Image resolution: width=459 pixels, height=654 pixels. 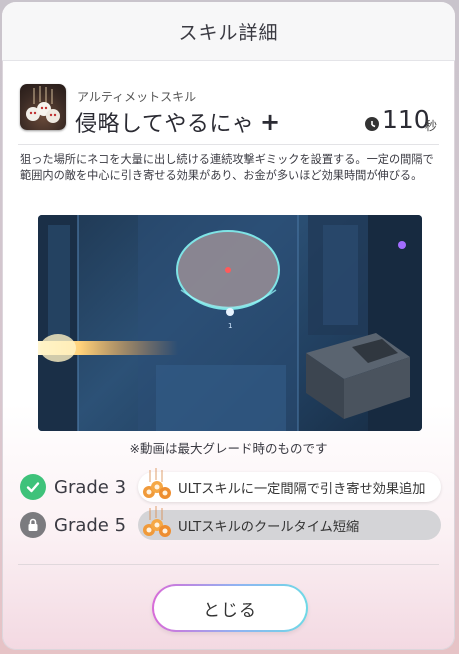 What do you see at coordinates (270, 122) in the screenshot?
I see `plus-icon: +` at bounding box center [270, 122].